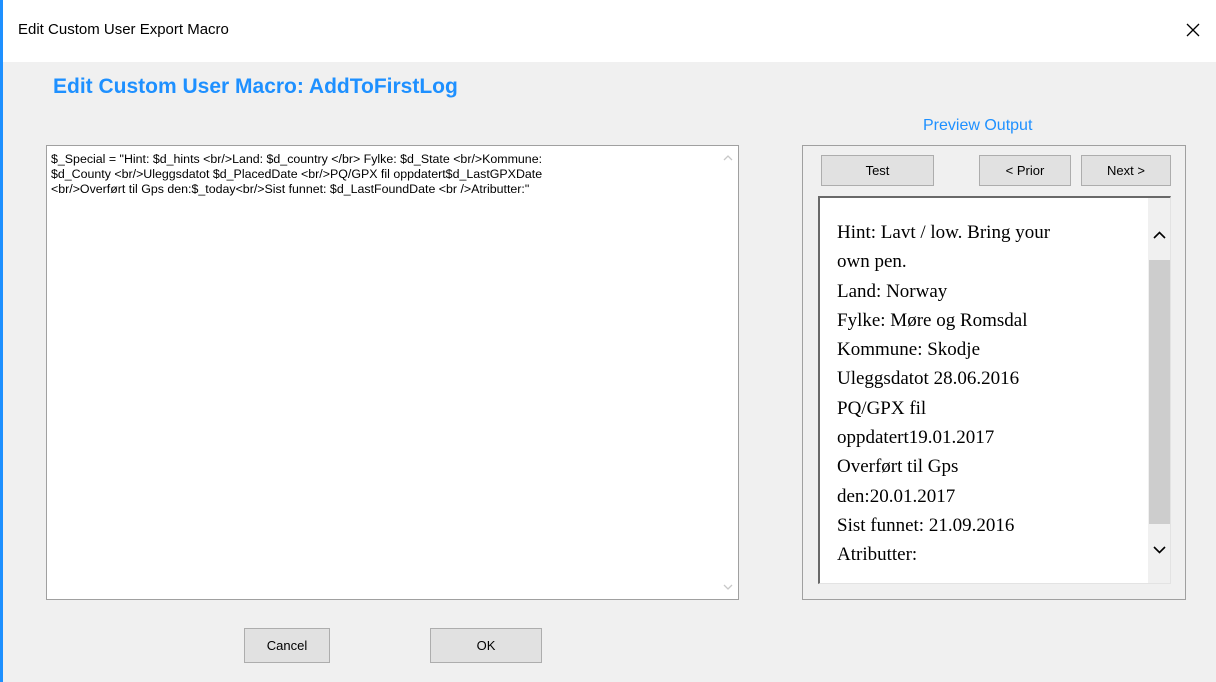 This screenshot has width=1216, height=682. I want to click on editor-scrollbar, so click(728, 372).